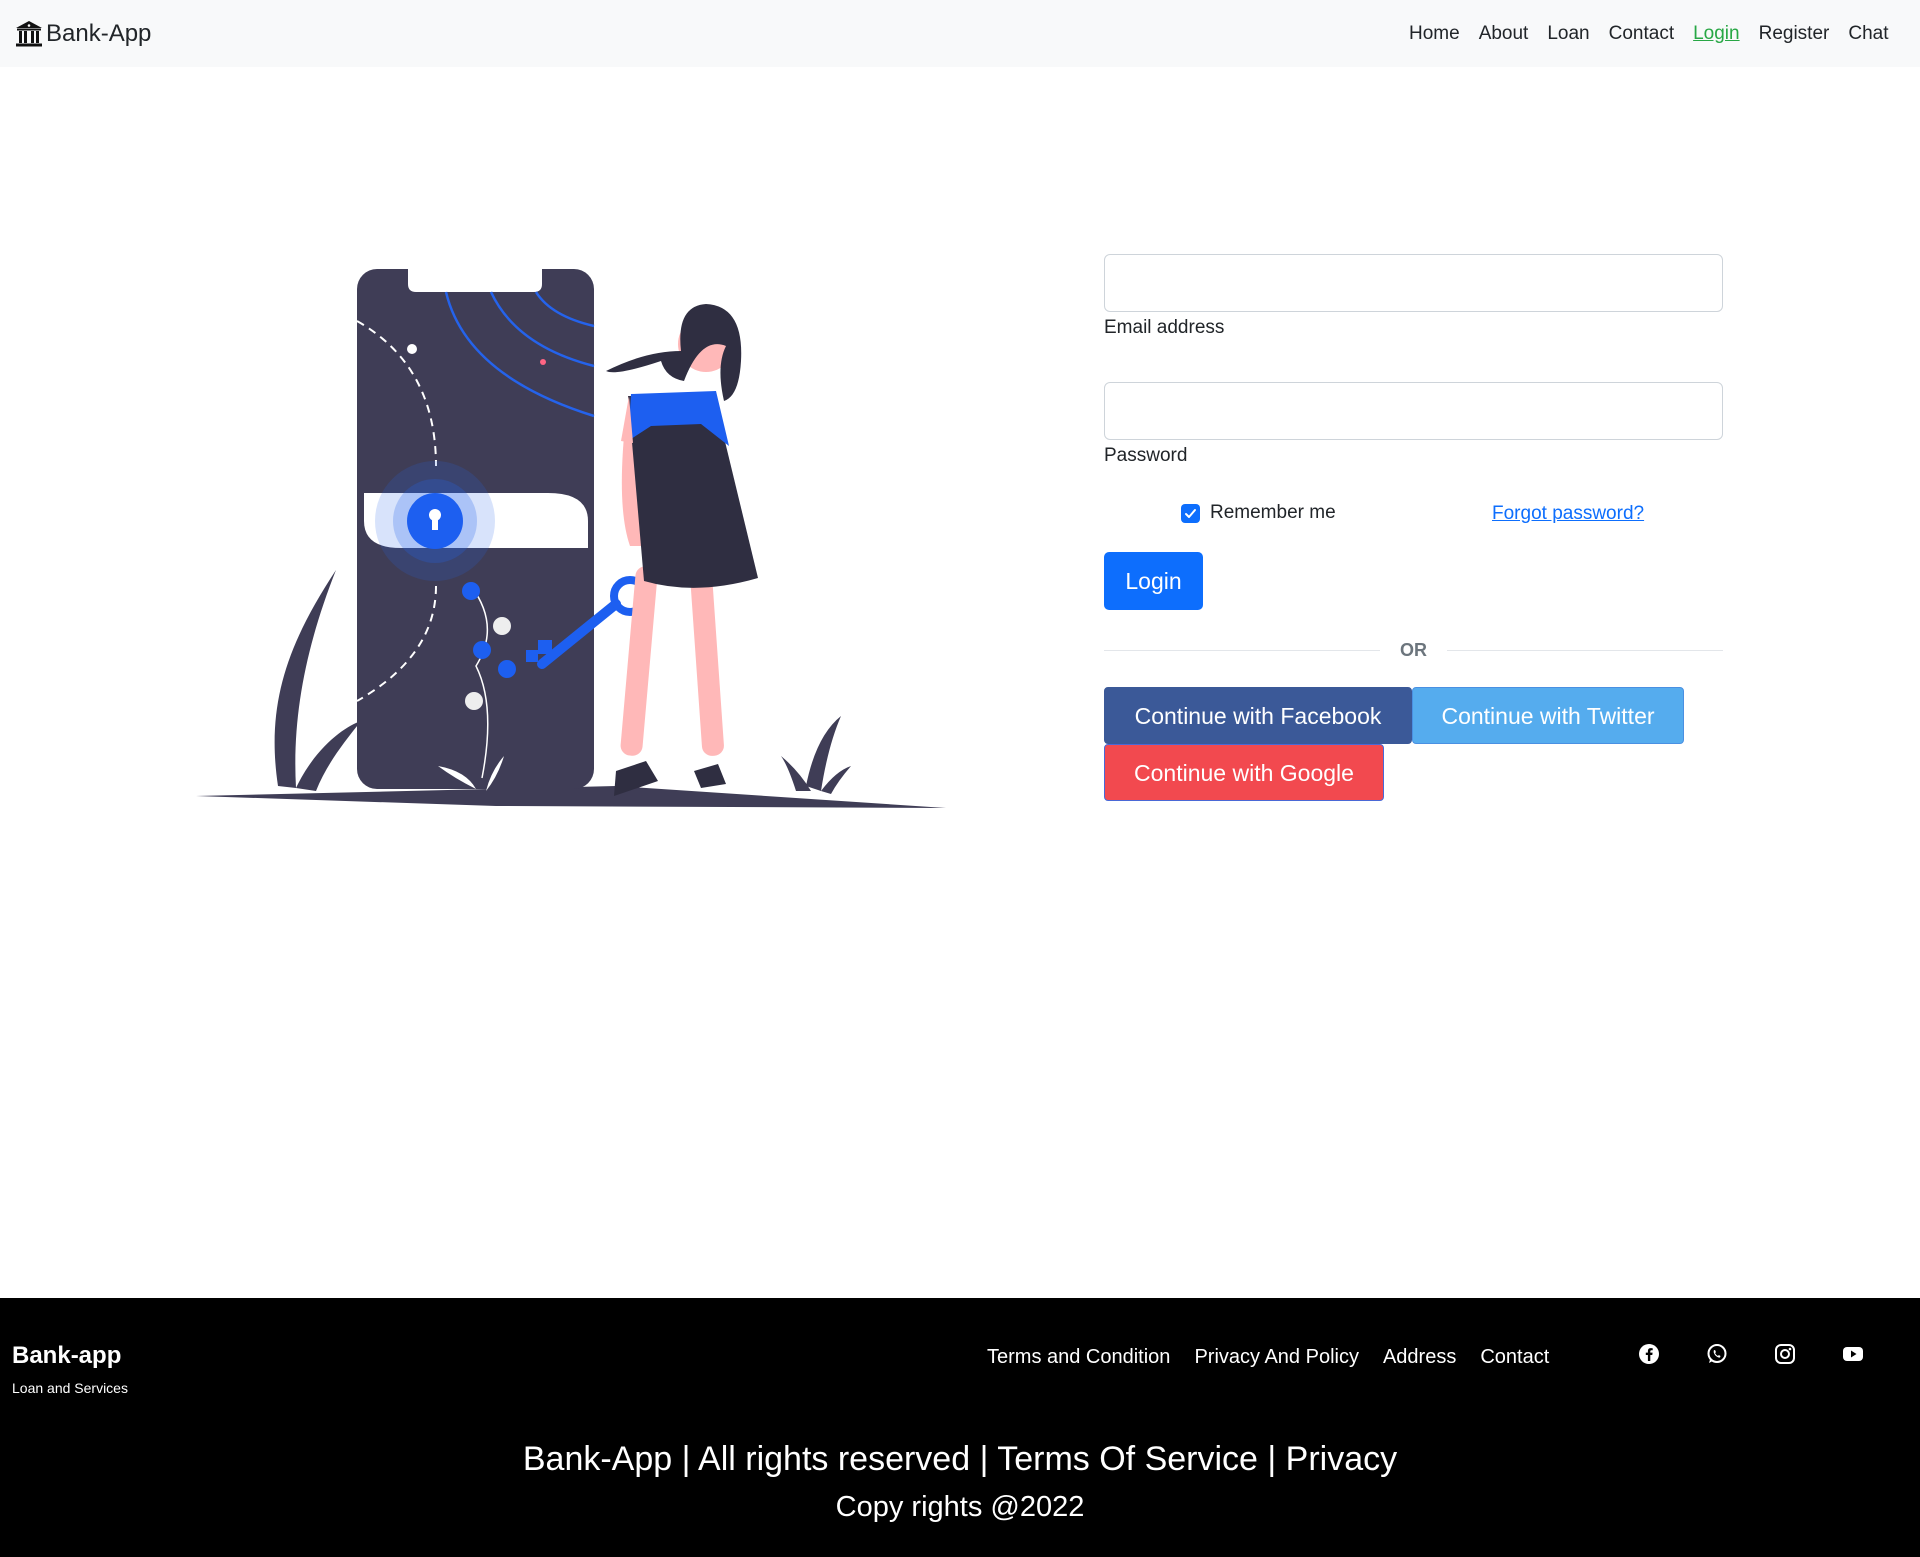 This screenshot has width=1920, height=1557. What do you see at coordinates (99, 33) in the screenshot?
I see `brand-name: Bank-App` at bounding box center [99, 33].